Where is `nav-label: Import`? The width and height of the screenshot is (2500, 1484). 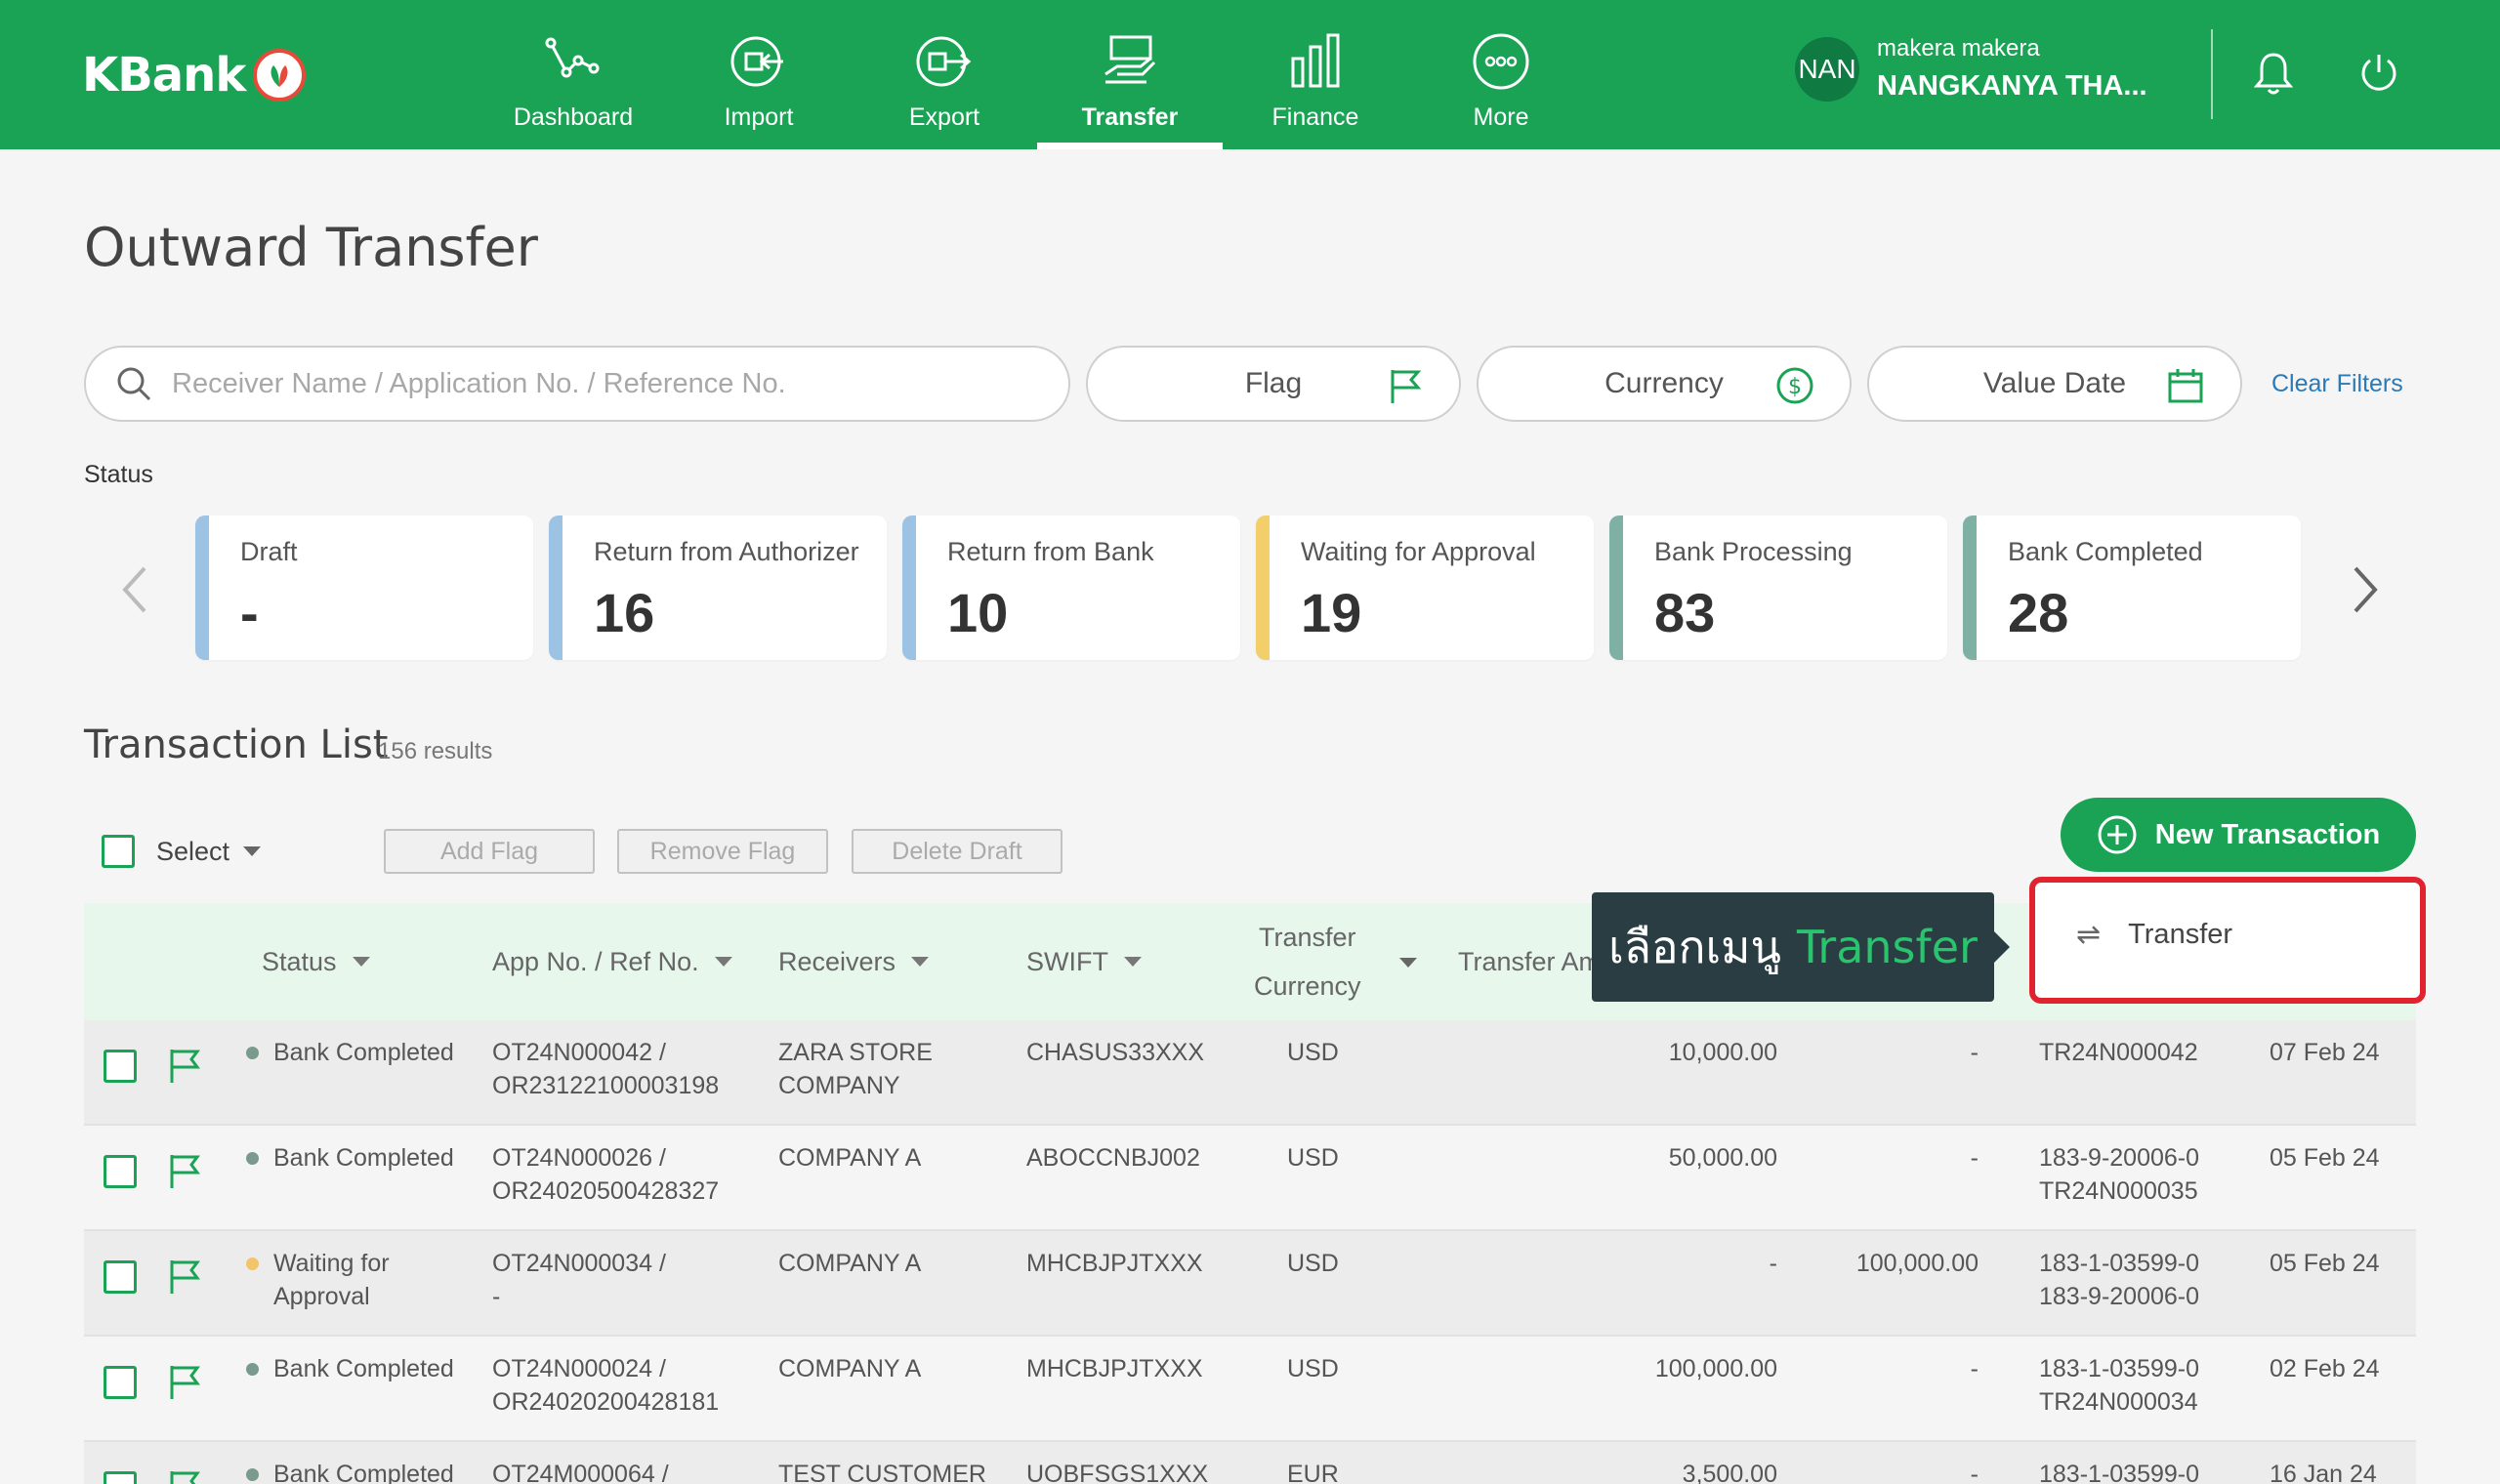
nav-label: Import is located at coordinates (759, 117).